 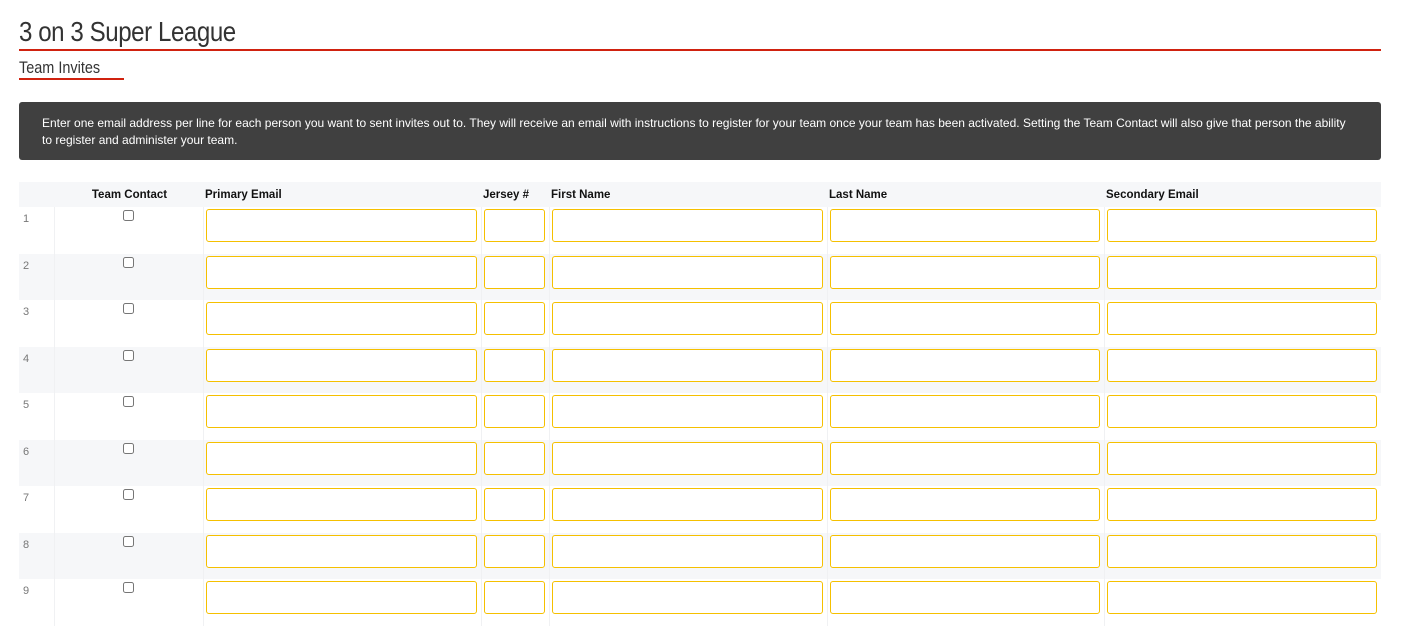 I want to click on table-row: 5, so click(x=700, y=416).